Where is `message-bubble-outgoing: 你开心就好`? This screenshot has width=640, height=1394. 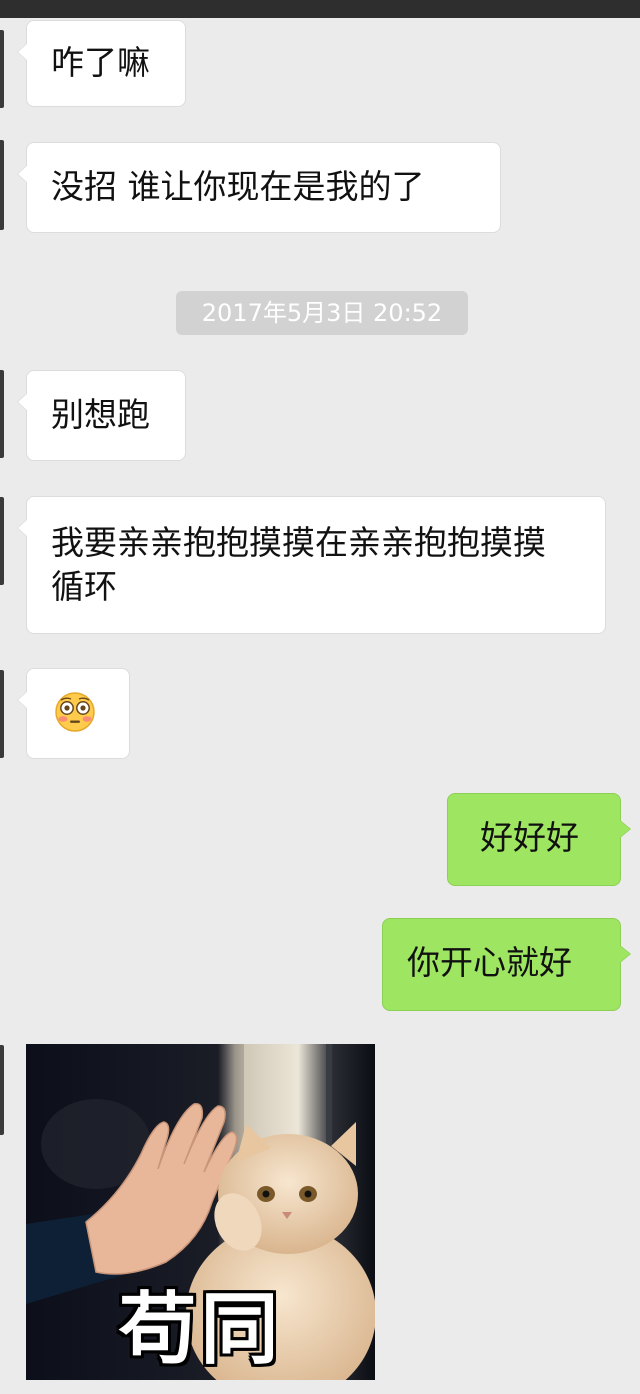 message-bubble-outgoing: 你开心就好 is located at coordinates (506, 964).